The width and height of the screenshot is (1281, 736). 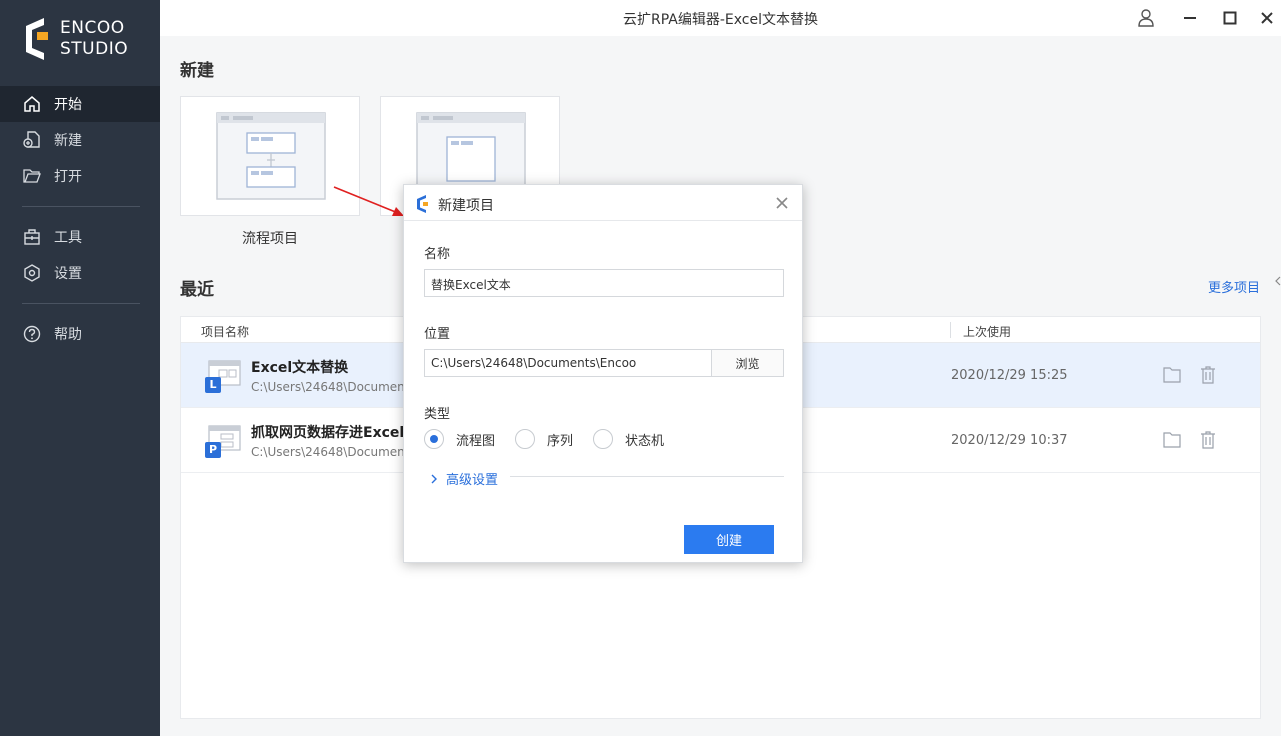 What do you see at coordinates (1278, 281) in the screenshot?
I see `scroll-arrow-icon` at bounding box center [1278, 281].